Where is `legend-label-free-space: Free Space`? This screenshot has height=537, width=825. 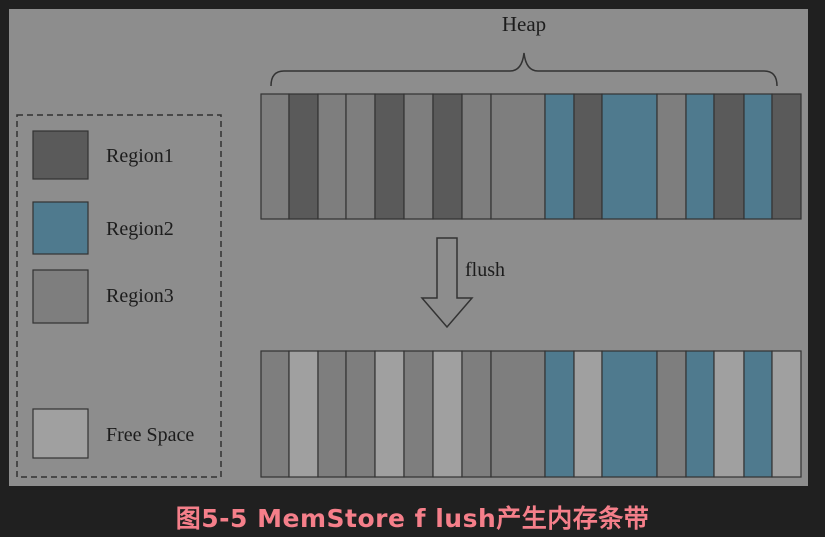 legend-label-free-space: Free Space is located at coordinates (150, 435).